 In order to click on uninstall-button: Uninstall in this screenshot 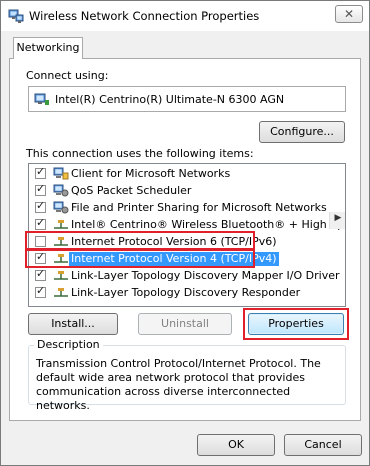, I will do `click(185, 324)`.